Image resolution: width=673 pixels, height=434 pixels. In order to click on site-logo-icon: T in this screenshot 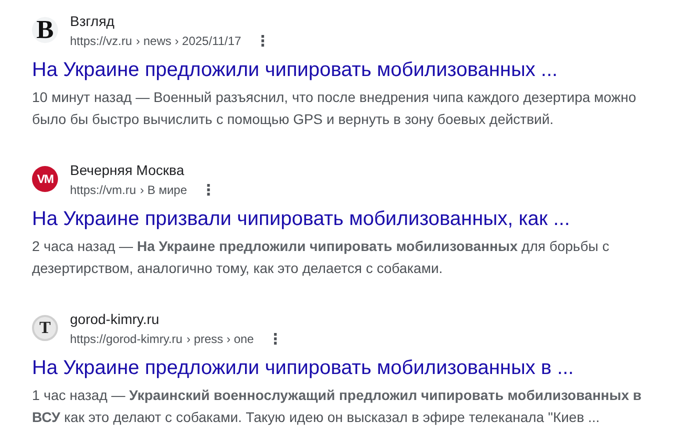, I will do `click(45, 328)`.